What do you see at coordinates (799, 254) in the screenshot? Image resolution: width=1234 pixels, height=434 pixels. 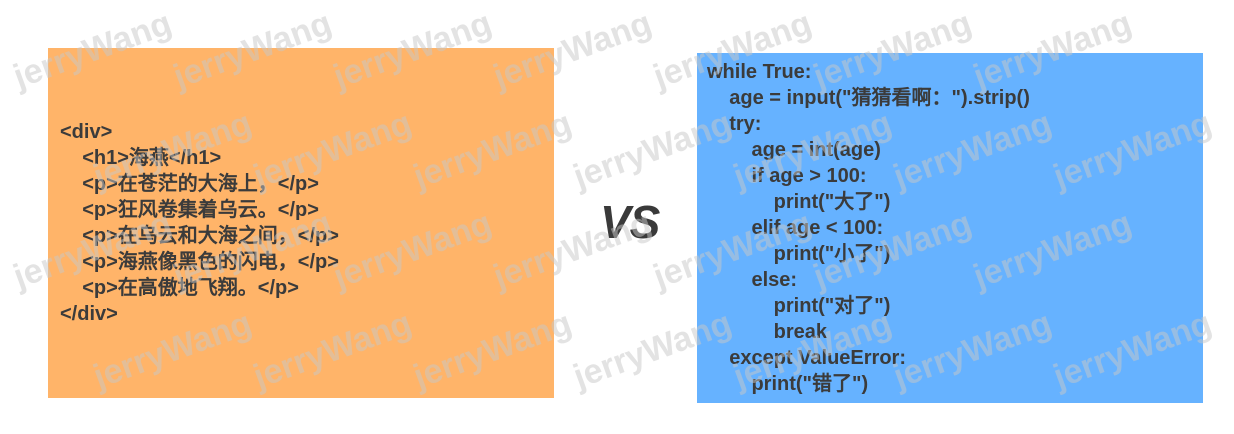 I see `code-line: print("小了")` at bounding box center [799, 254].